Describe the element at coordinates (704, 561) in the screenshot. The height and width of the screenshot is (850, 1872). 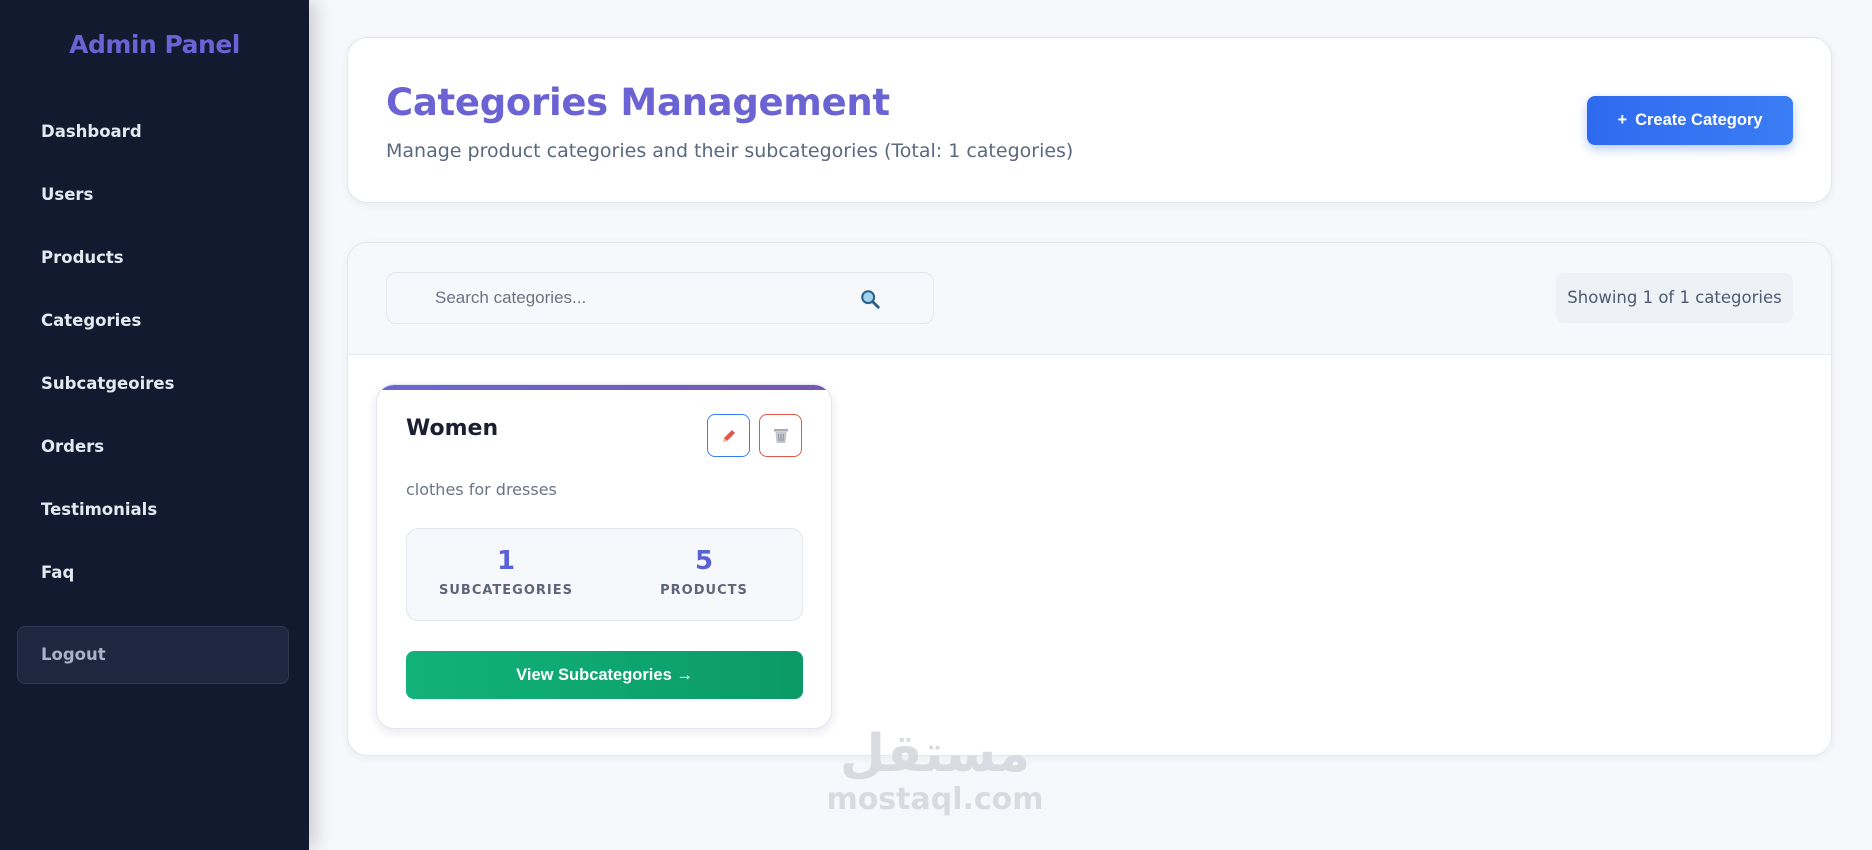
I see `products-count: 5` at that location.